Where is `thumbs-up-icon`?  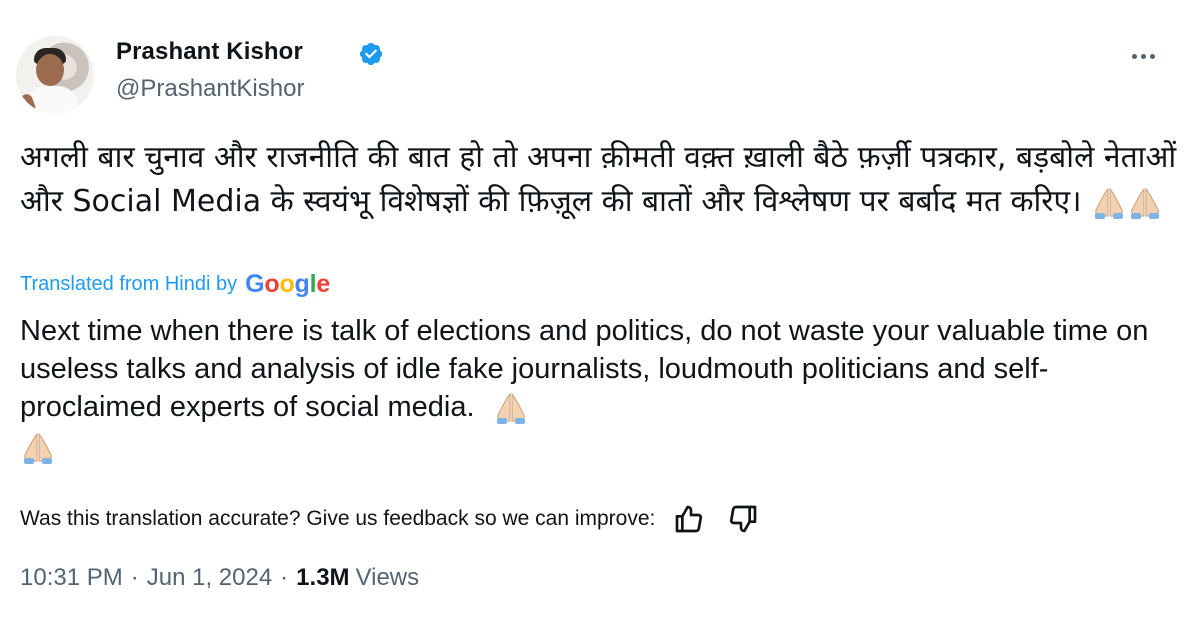 thumbs-up-icon is located at coordinates (689, 519).